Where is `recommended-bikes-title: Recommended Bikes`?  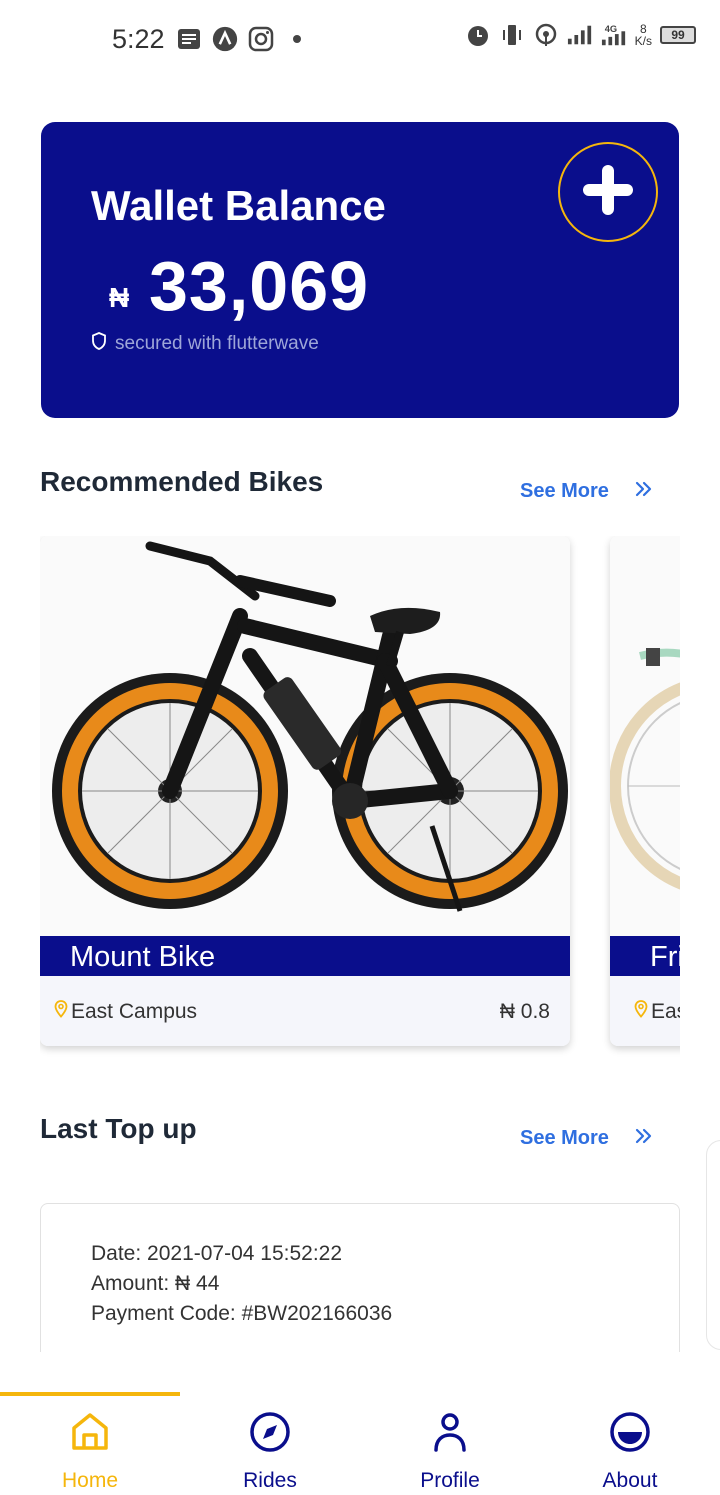
recommended-bikes-title: Recommended Bikes is located at coordinates (182, 481).